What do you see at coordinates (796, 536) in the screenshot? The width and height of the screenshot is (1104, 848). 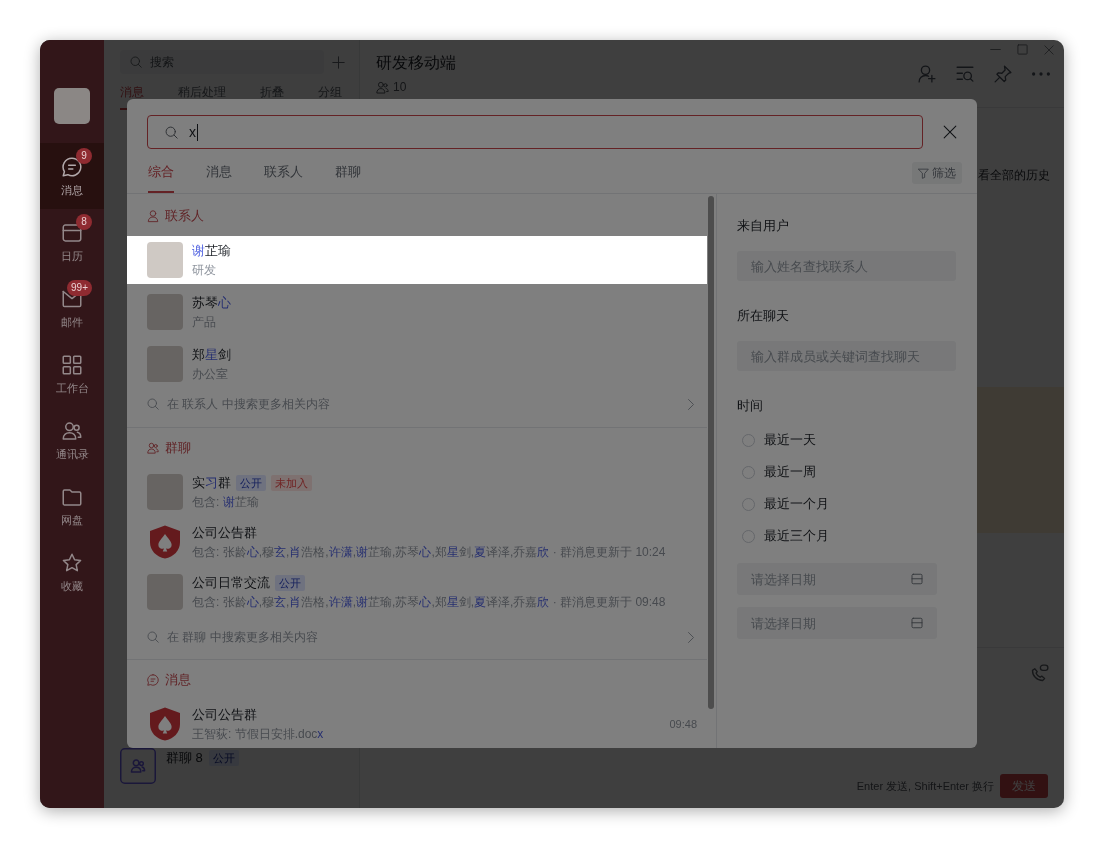 I see `option-label: 最近三个月` at bounding box center [796, 536].